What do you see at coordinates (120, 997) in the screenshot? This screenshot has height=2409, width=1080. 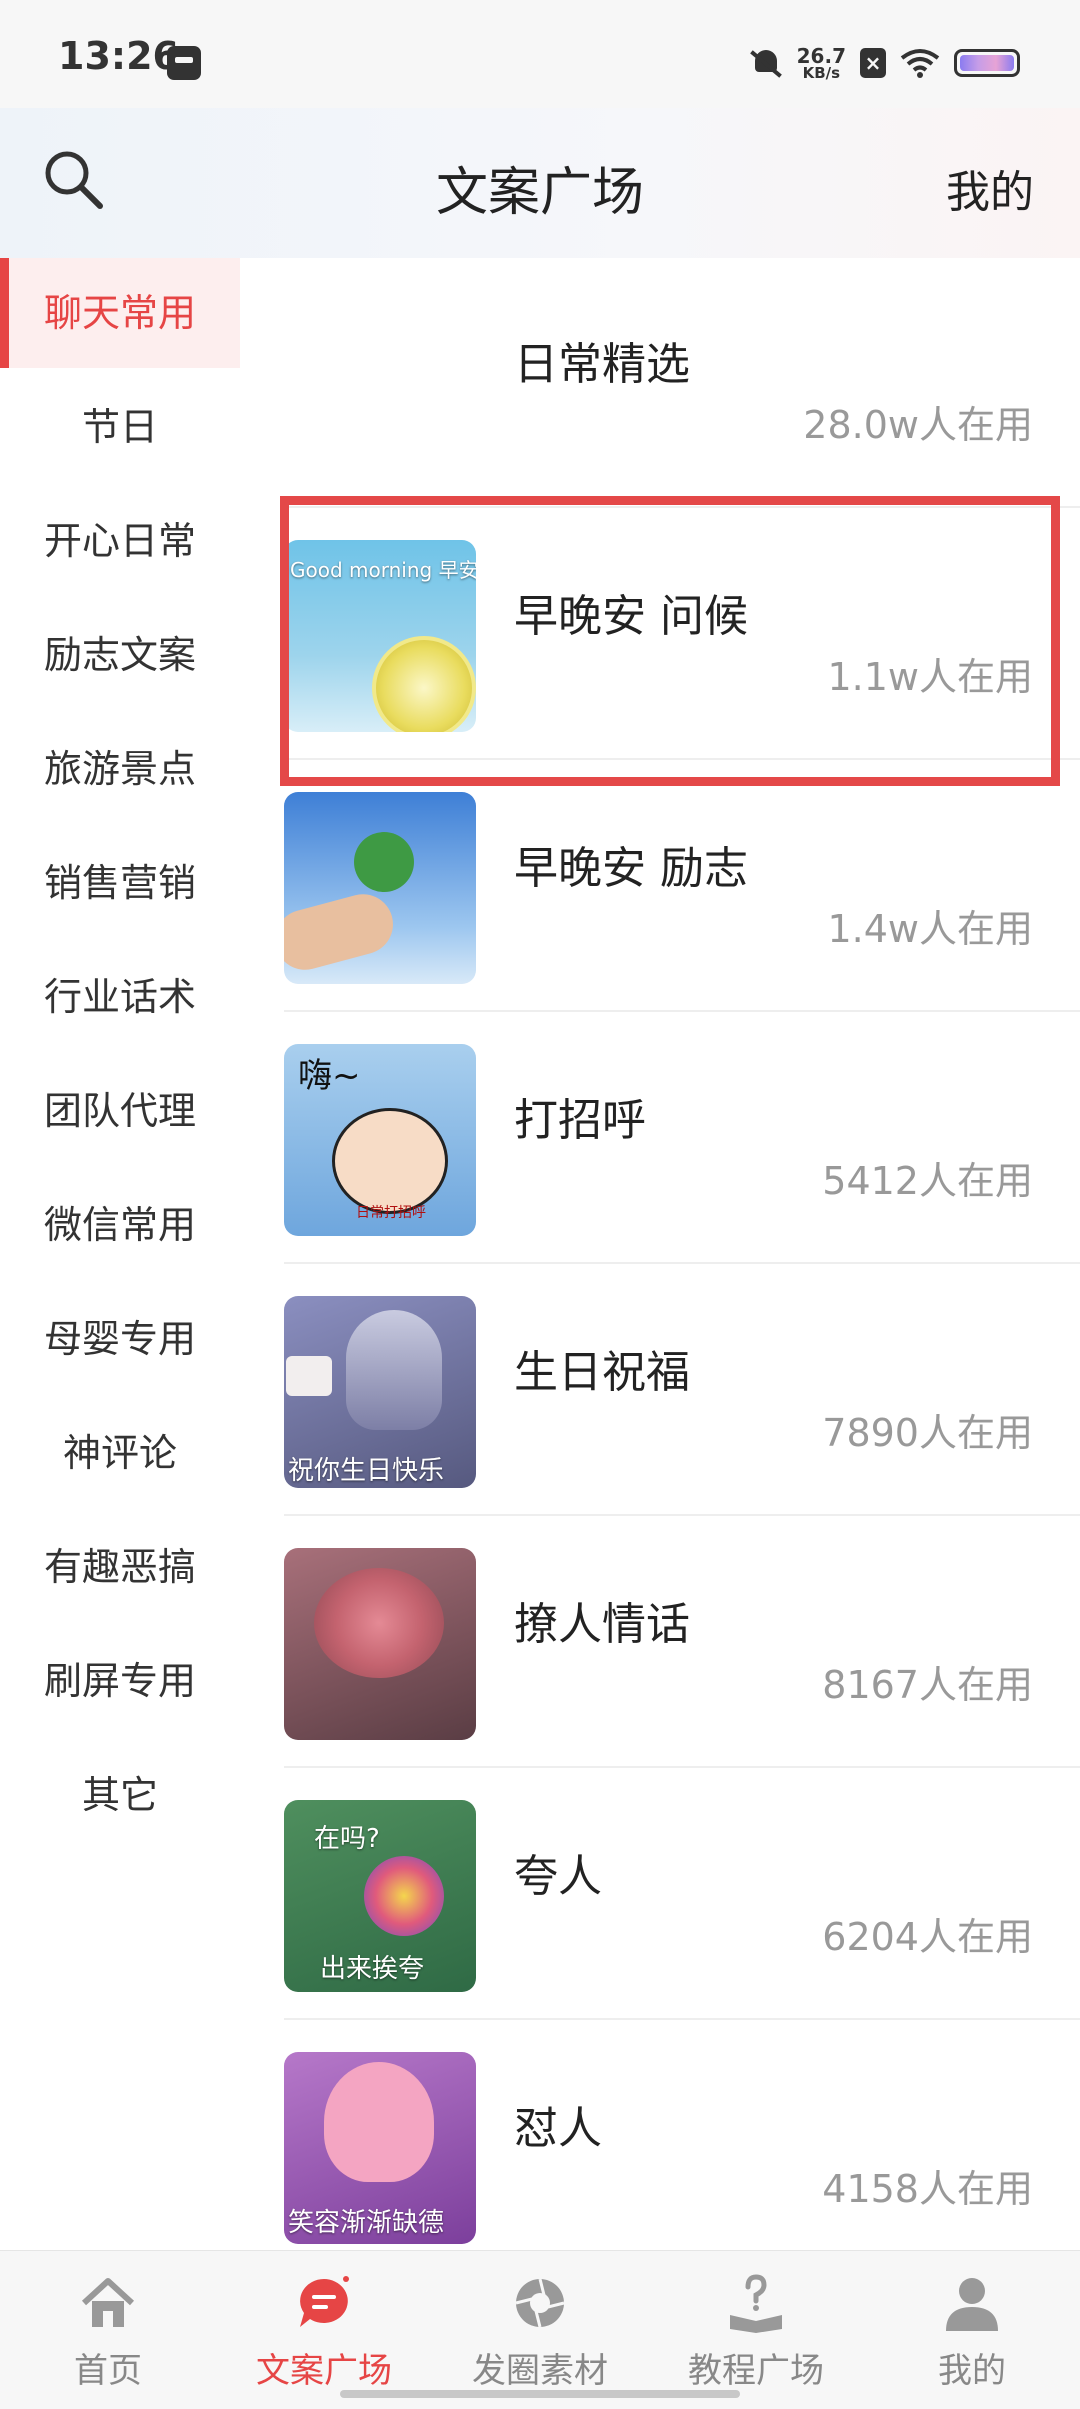 I see `sidebar-item-industry-scripts: 行业话术` at bounding box center [120, 997].